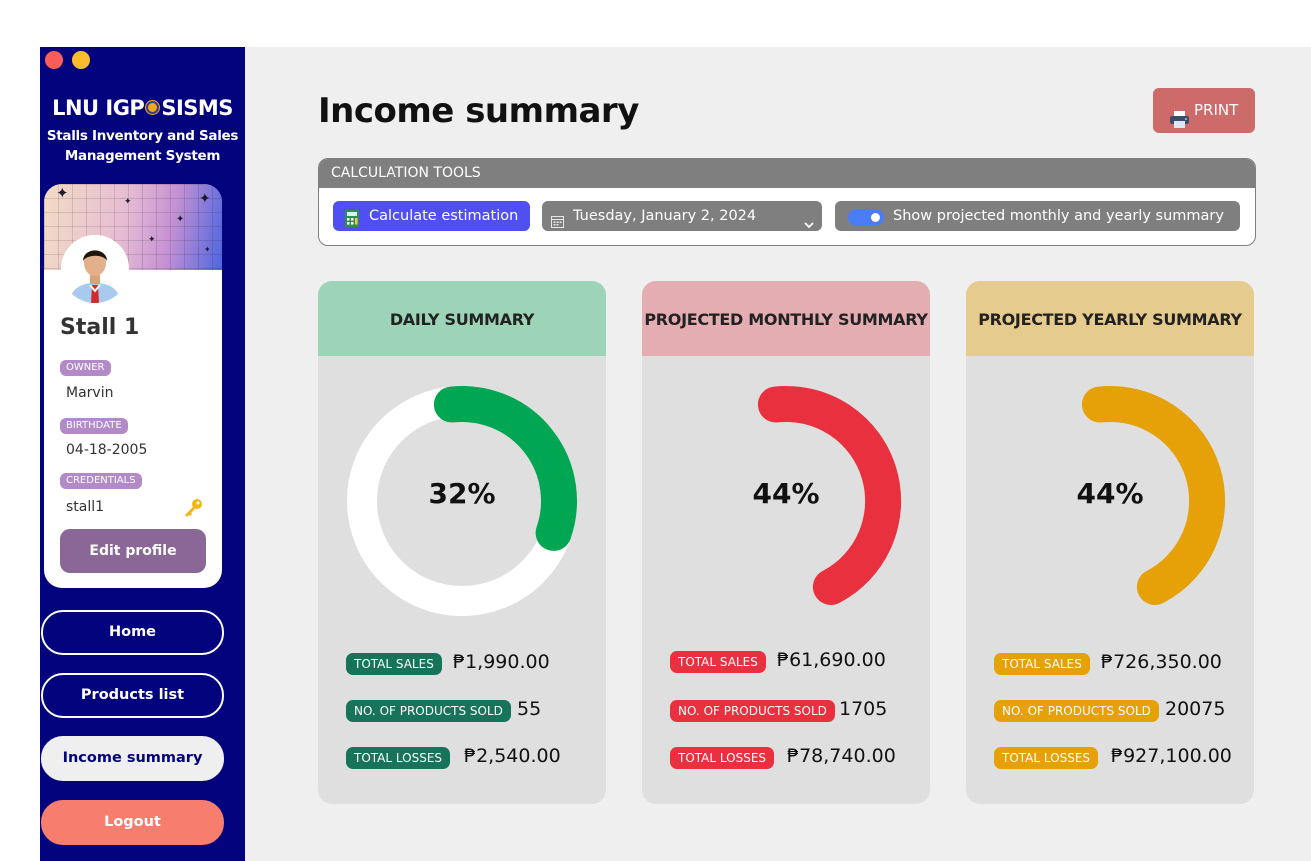  I want to click on print-label: PRINT, so click(1216, 110).